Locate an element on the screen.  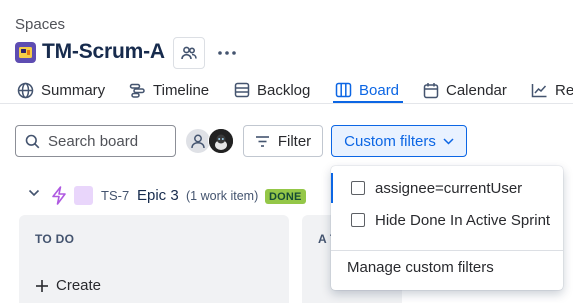
search-icon is located at coordinates (32, 141).